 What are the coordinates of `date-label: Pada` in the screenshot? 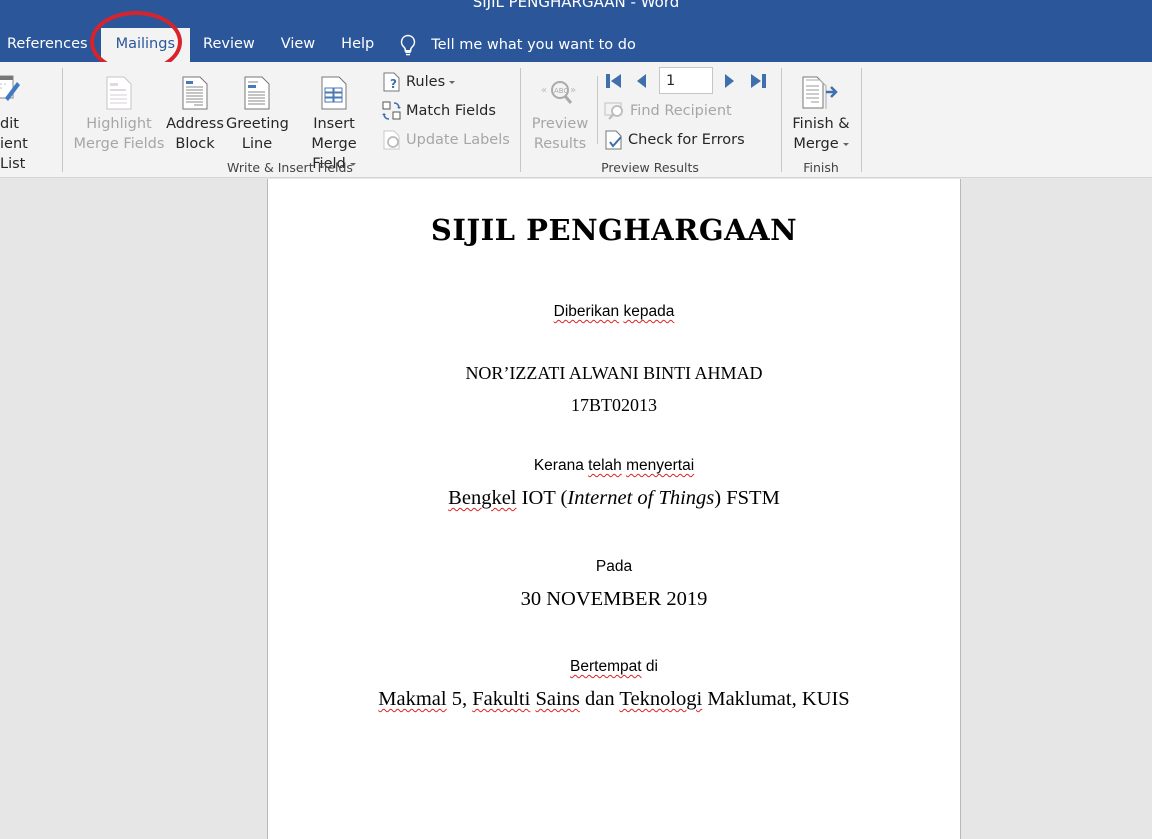 It's located at (614, 566).